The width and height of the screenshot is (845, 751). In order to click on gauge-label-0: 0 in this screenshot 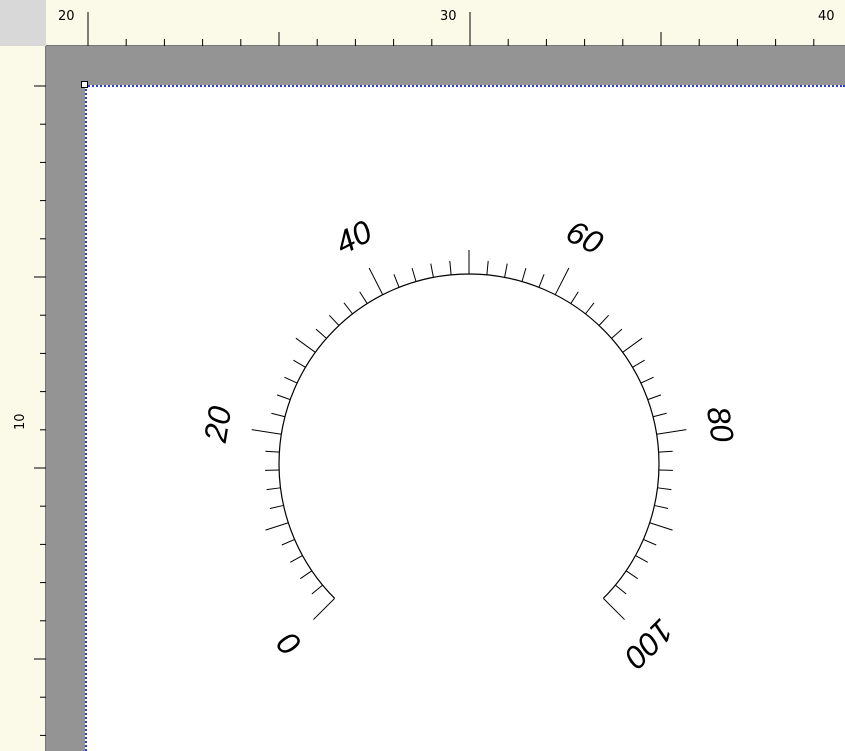, I will do `click(289, 644)`.